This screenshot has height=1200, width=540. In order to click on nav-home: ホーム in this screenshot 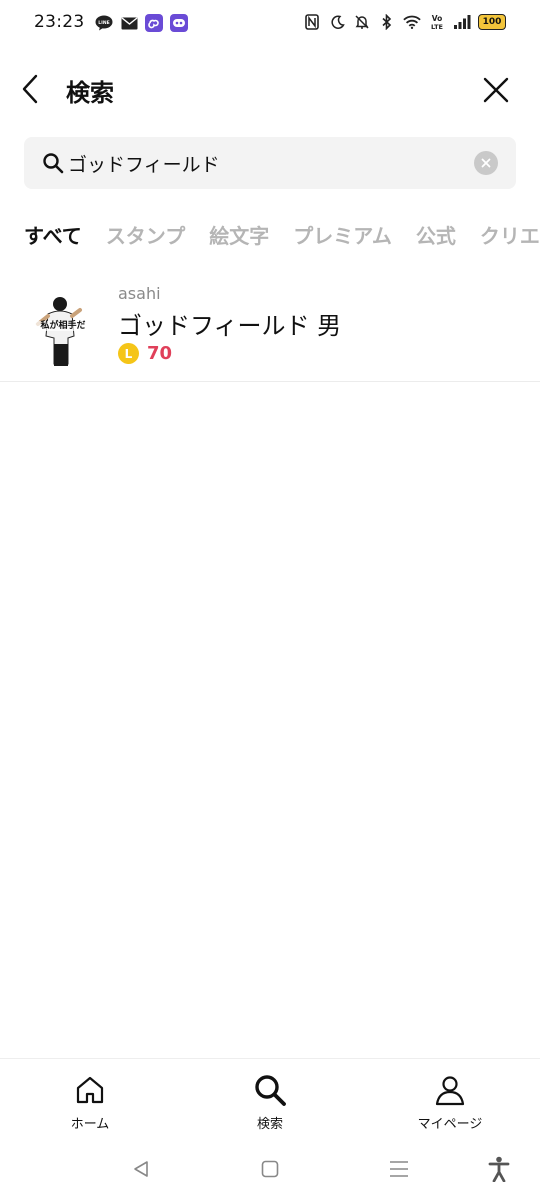, I will do `click(90, 1102)`.